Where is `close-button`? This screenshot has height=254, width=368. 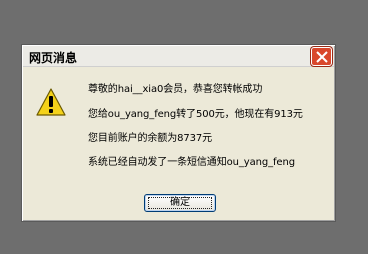 close-button is located at coordinates (321, 56).